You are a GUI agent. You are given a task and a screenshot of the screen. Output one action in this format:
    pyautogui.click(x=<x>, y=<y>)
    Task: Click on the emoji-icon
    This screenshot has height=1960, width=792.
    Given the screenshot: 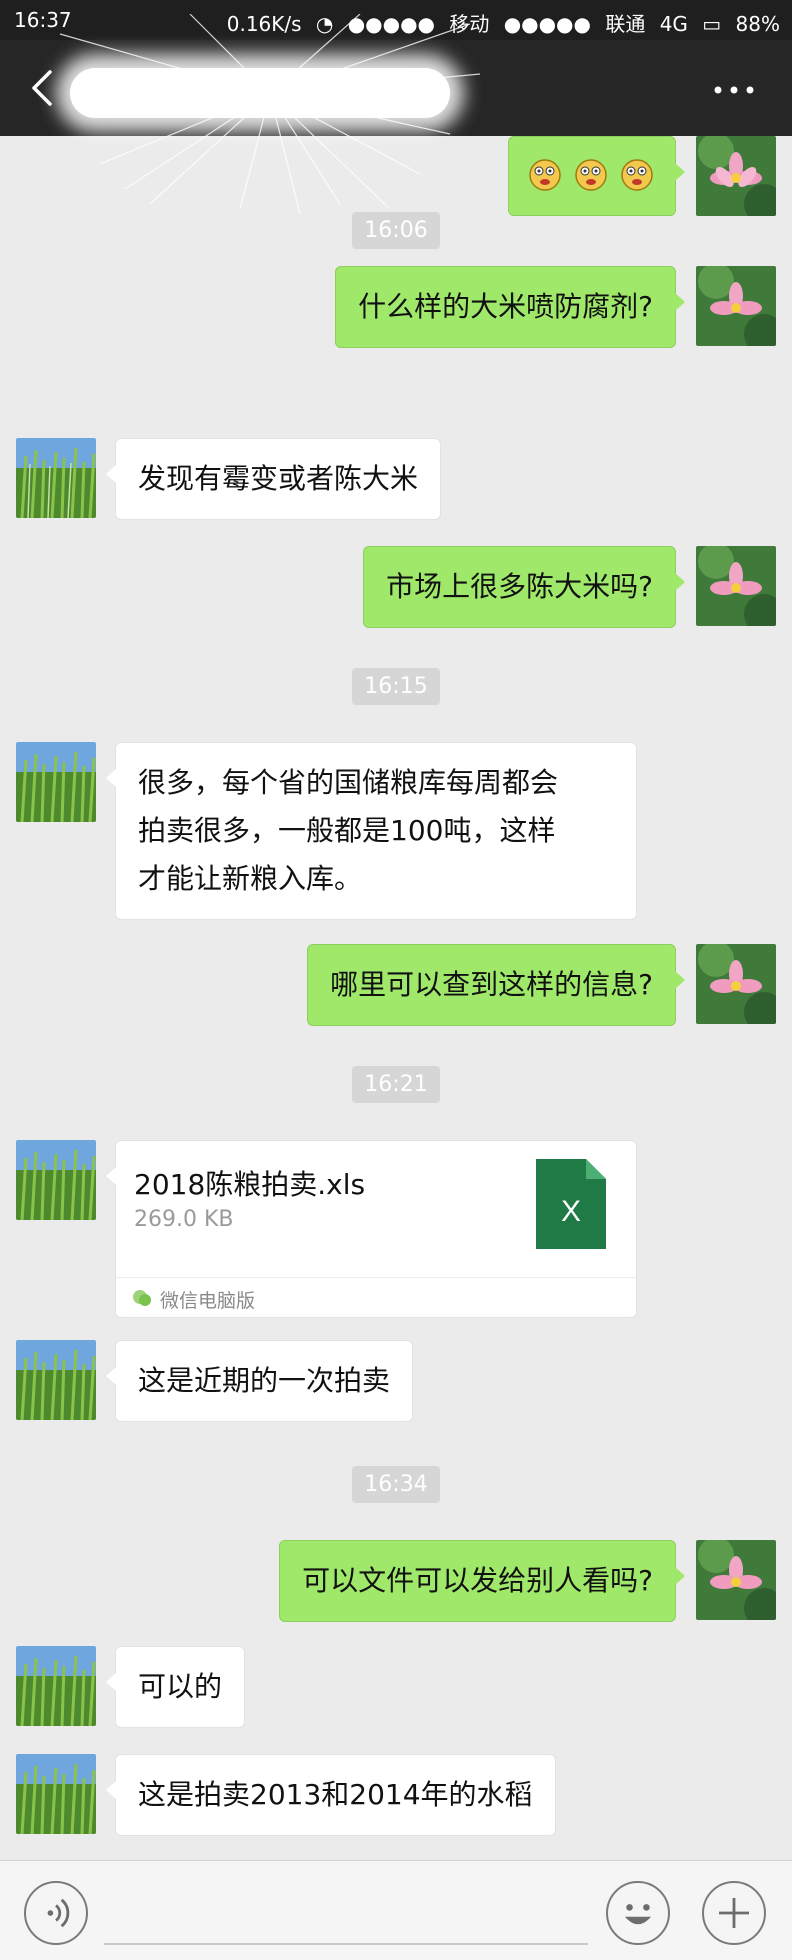 What is the action you would take?
    pyautogui.click(x=638, y=1914)
    